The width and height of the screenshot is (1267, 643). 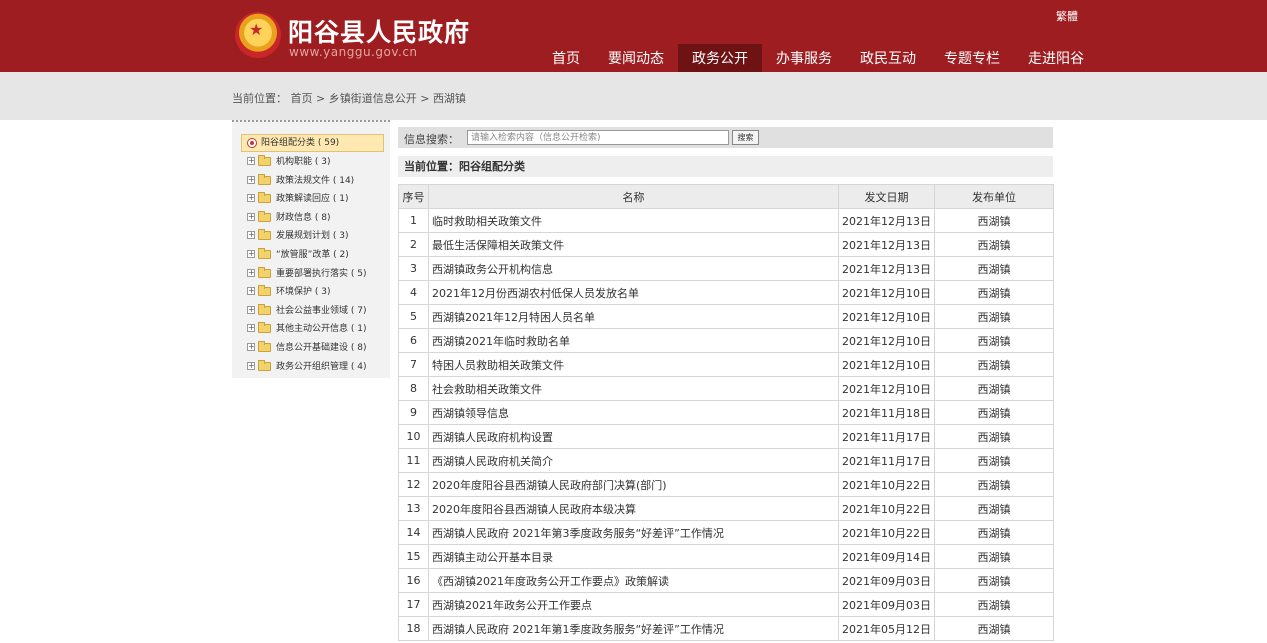 I want to click on column-header-unit: 发布单位, so click(x=994, y=196).